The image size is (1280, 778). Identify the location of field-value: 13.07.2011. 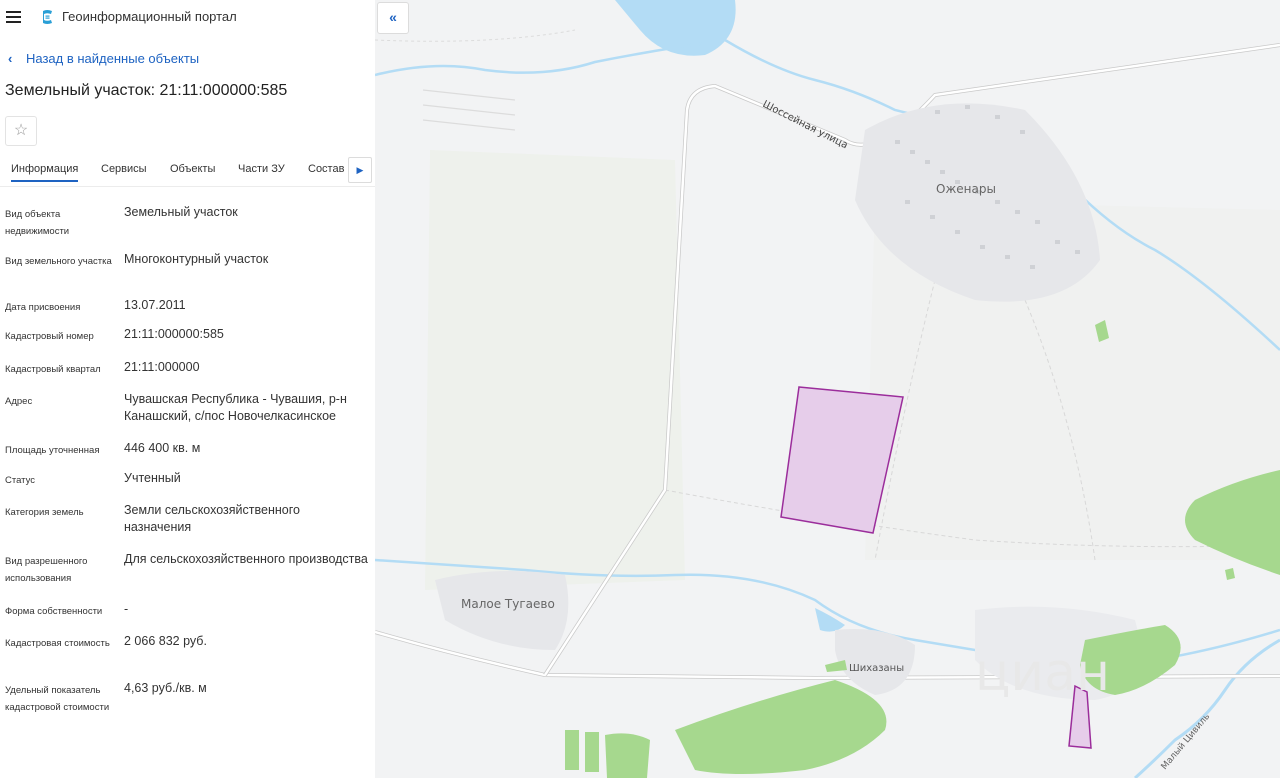
(155, 305).